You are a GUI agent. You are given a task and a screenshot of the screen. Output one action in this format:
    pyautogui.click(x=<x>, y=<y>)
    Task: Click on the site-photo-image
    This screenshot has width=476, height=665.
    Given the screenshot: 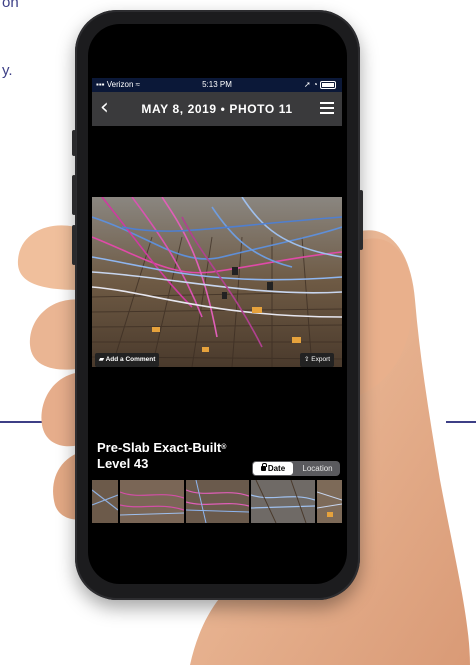 What is the action you would take?
    pyautogui.click(x=217, y=282)
    